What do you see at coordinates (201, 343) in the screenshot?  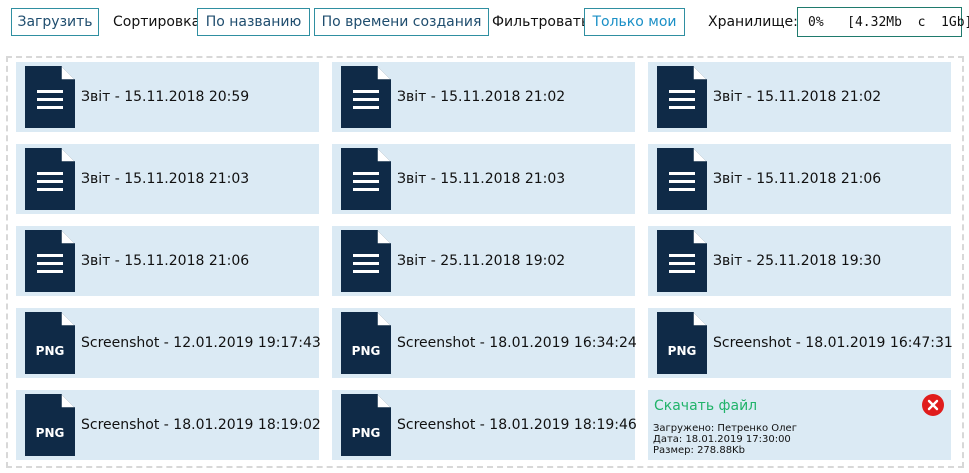 I see `file-name: Screenshot - 12.01.2019 19:17:43` at bounding box center [201, 343].